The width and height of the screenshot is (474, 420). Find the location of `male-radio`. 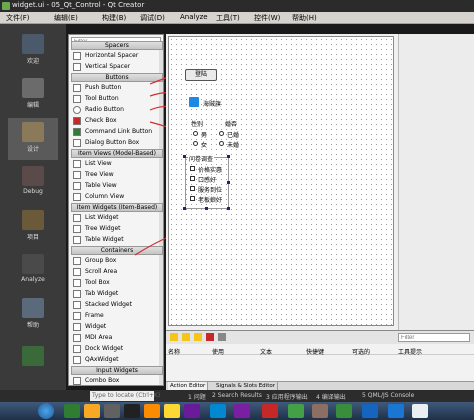

male-radio is located at coordinates (195, 133).